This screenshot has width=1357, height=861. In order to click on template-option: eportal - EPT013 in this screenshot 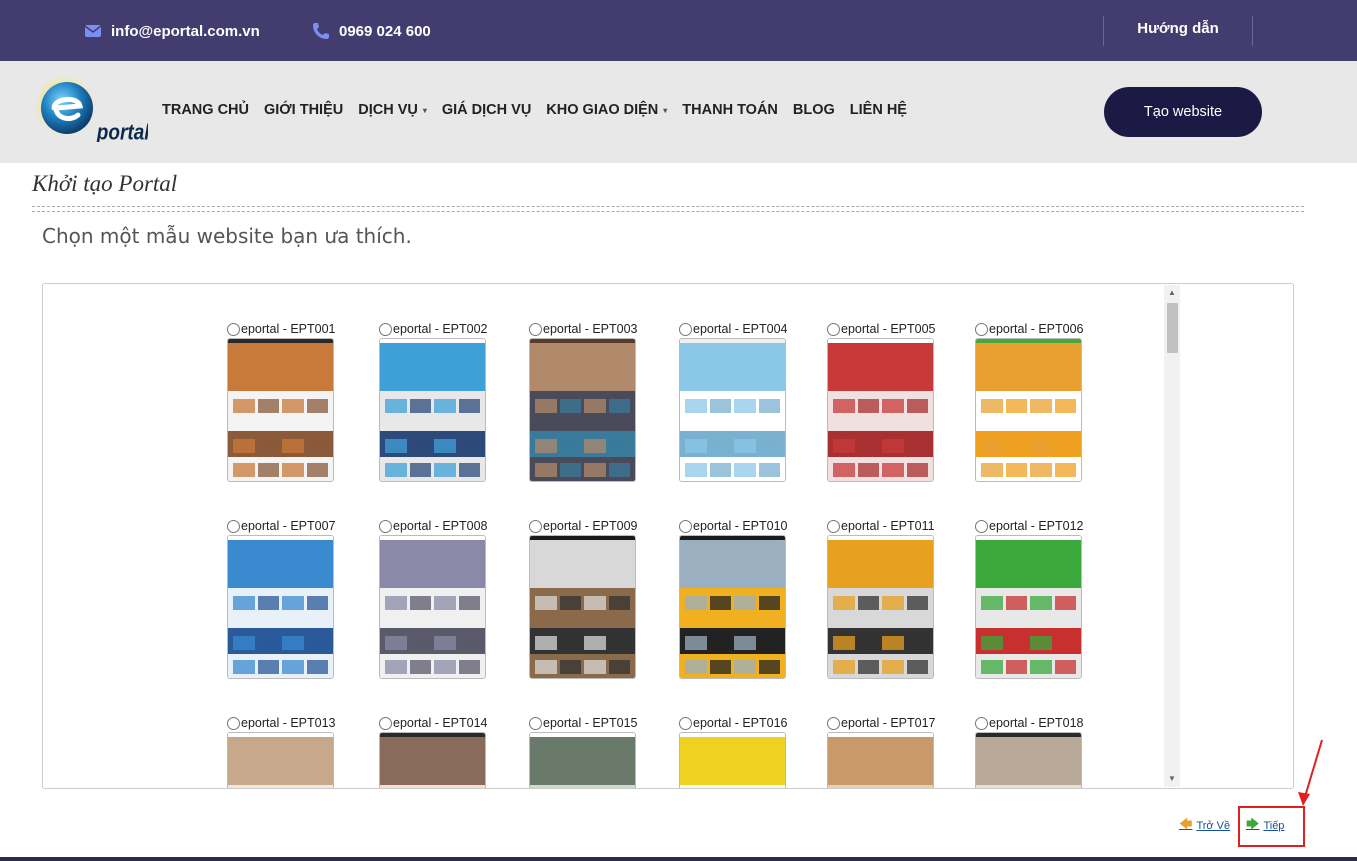, I will do `click(282, 751)`.